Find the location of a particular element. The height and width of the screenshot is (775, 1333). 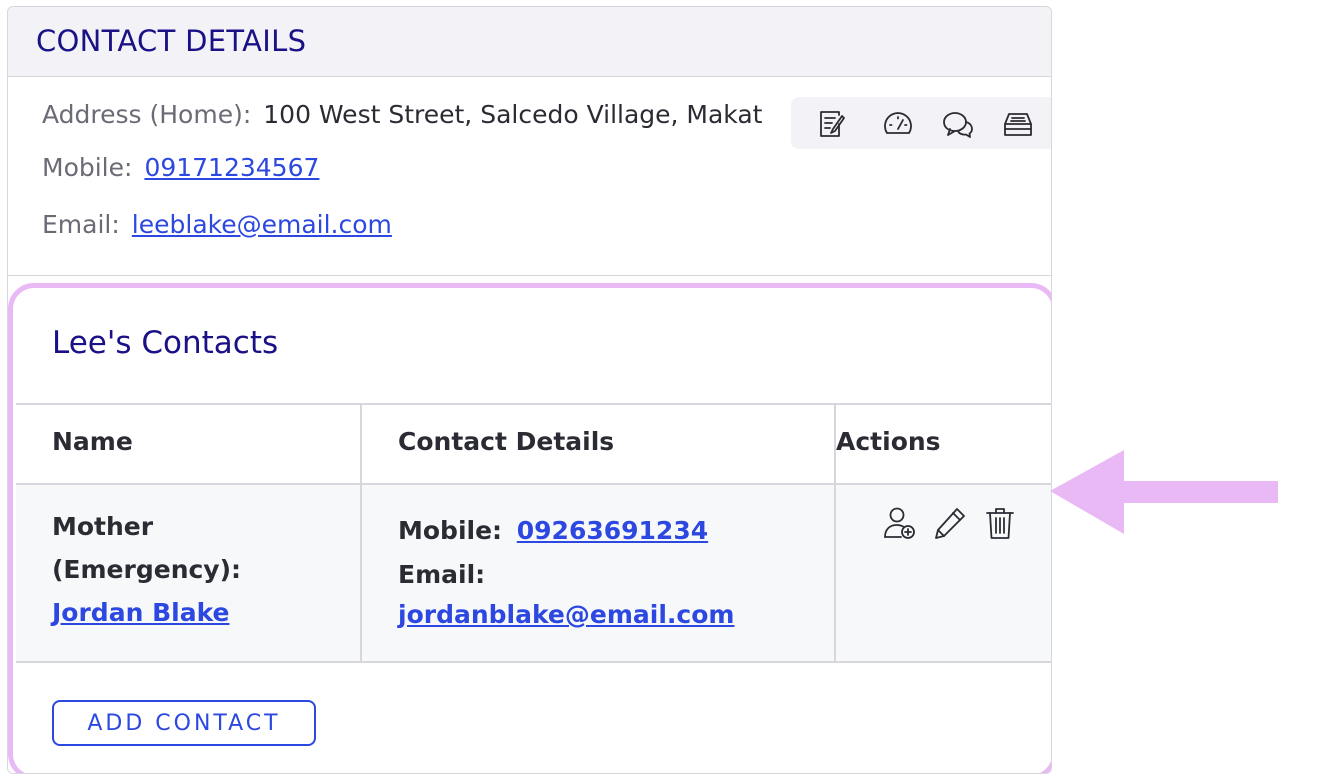

contact-mobile-link: 09263691234 is located at coordinates (612, 530).